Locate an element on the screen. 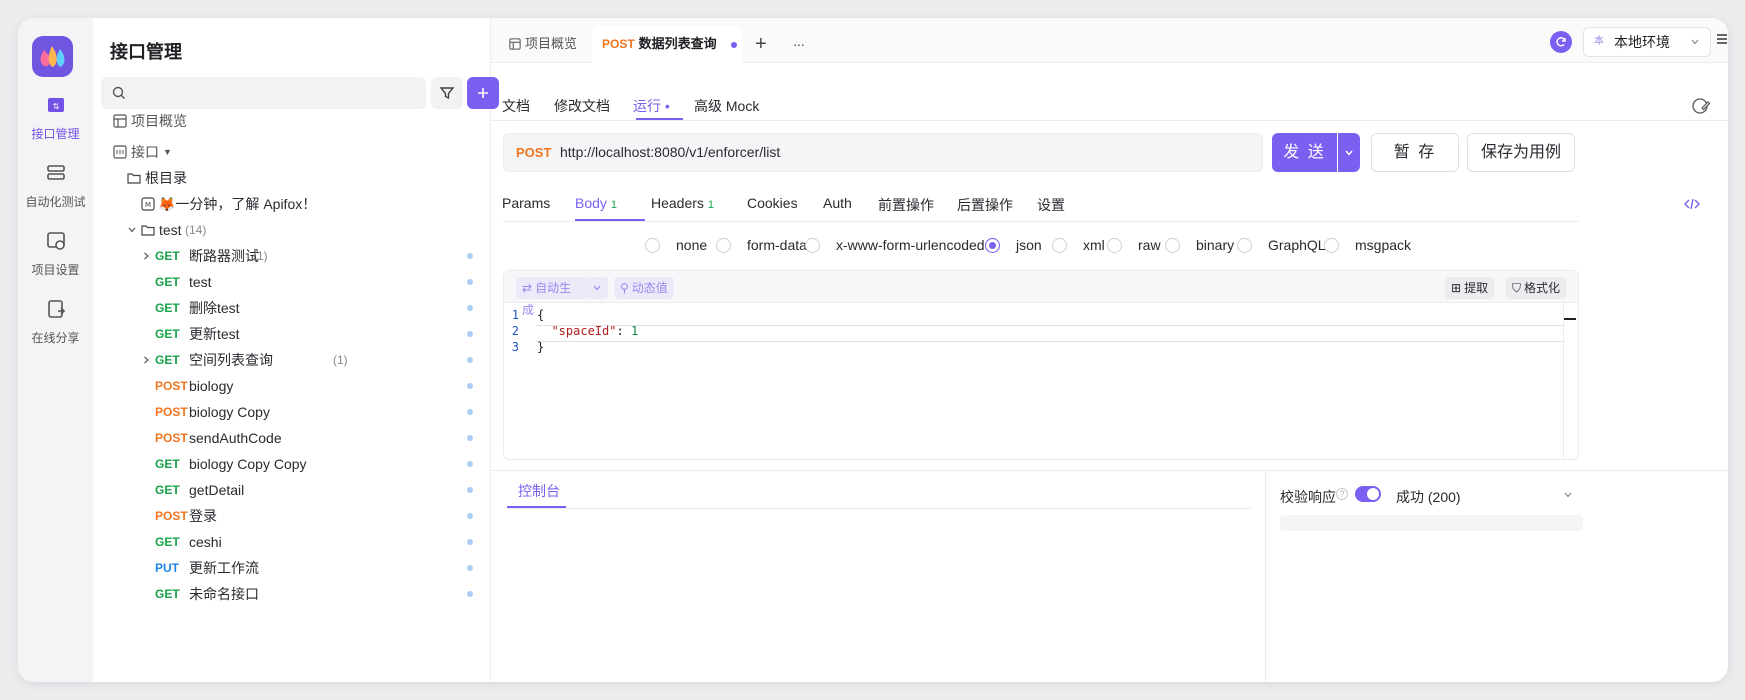 Image resolution: width=1745 pixels, height=700 pixels. subtab-run: 运行 • is located at coordinates (651, 106).